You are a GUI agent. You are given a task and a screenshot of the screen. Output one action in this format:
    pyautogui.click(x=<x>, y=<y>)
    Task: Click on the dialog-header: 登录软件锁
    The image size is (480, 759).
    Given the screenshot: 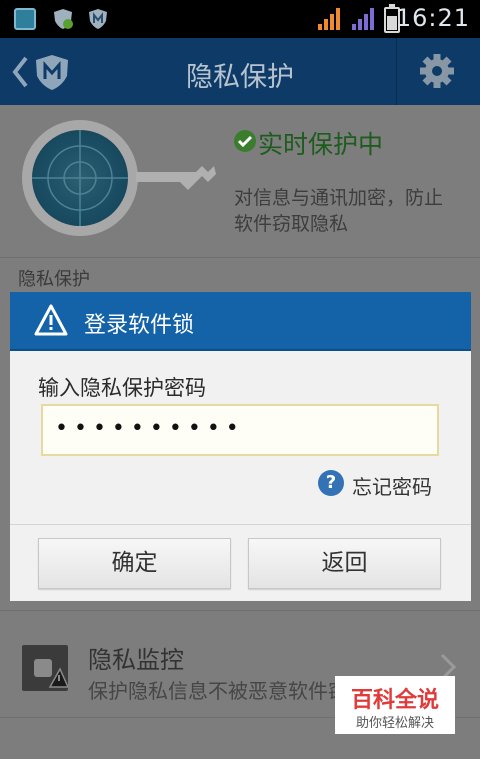 What is the action you would take?
    pyautogui.click(x=240, y=321)
    